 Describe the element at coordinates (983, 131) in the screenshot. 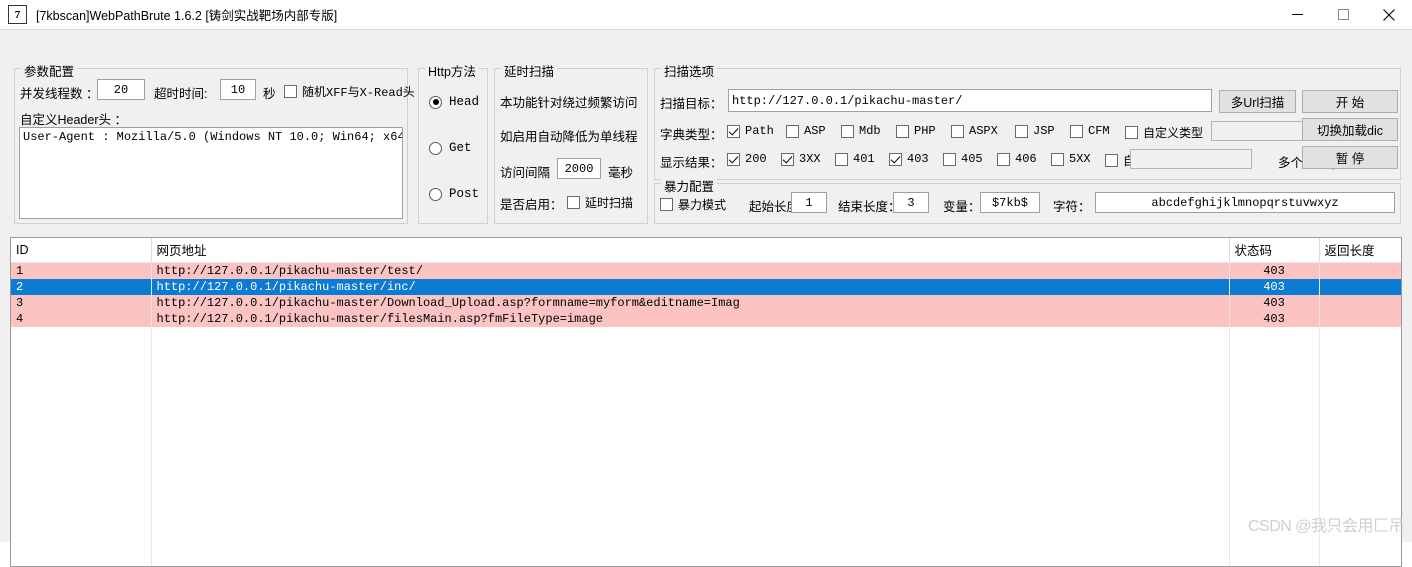

I see `dict-checkbox-aspx-label: ASPX` at that location.